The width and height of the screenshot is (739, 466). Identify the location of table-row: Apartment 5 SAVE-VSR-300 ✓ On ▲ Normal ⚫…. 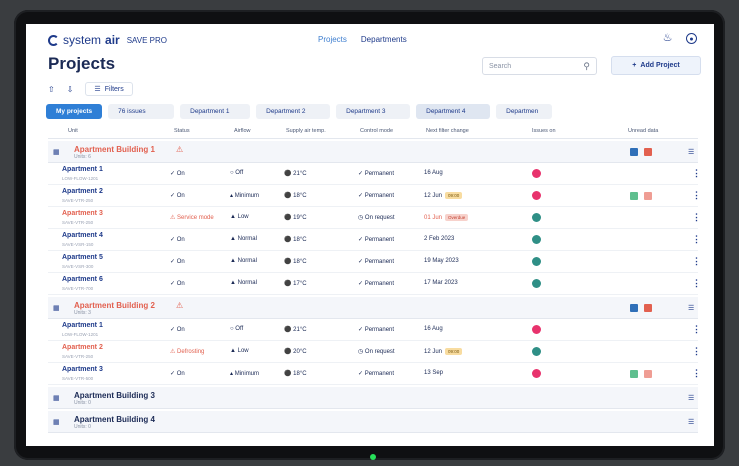
(374, 262).